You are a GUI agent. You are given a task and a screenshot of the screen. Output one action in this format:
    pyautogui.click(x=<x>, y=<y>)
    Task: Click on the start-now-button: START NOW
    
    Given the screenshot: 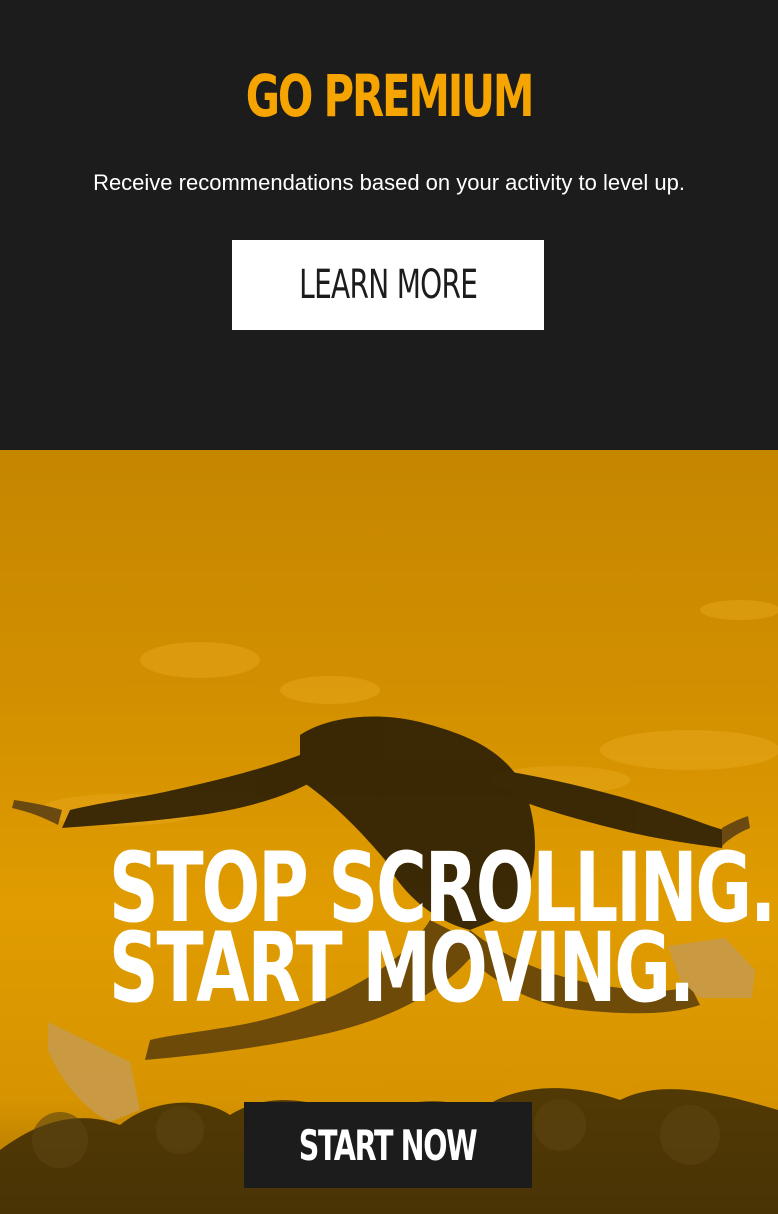 What is the action you would take?
    pyautogui.click(x=388, y=1145)
    